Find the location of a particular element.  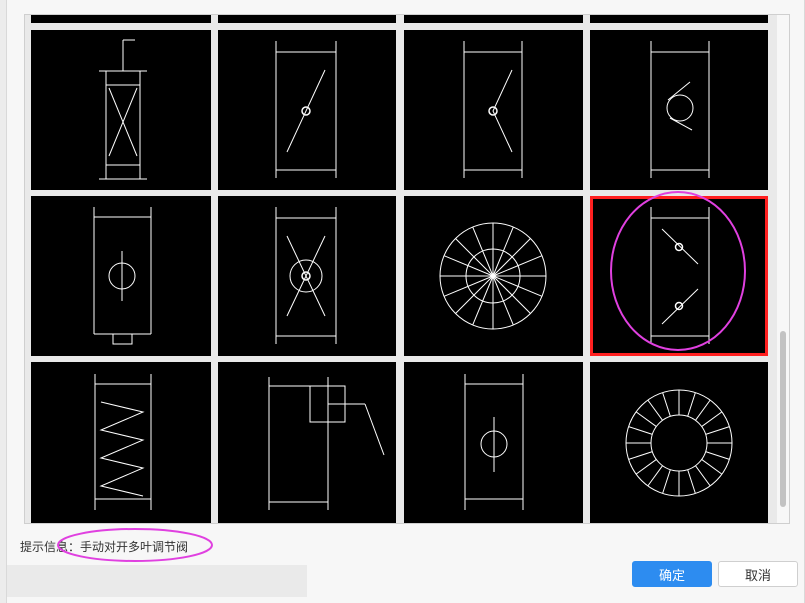

damper-small-circle-icon is located at coordinates (494, 442).